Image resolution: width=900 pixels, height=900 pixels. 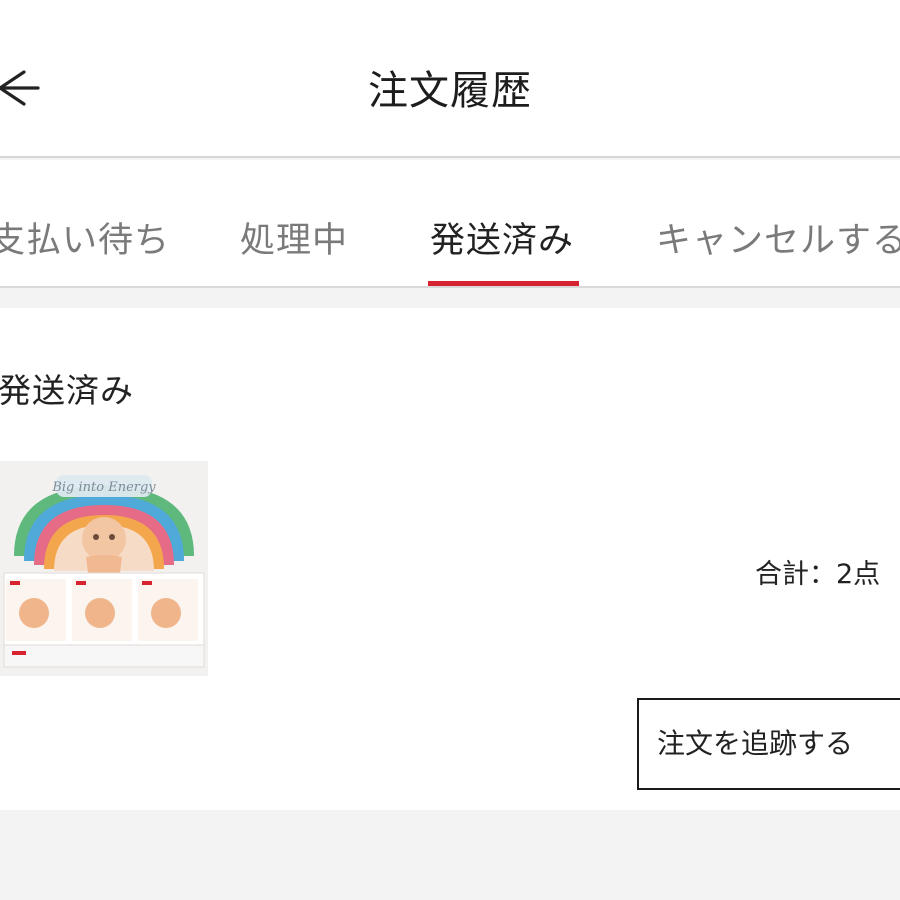 I want to click on section-divider, so click(x=450, y=298).